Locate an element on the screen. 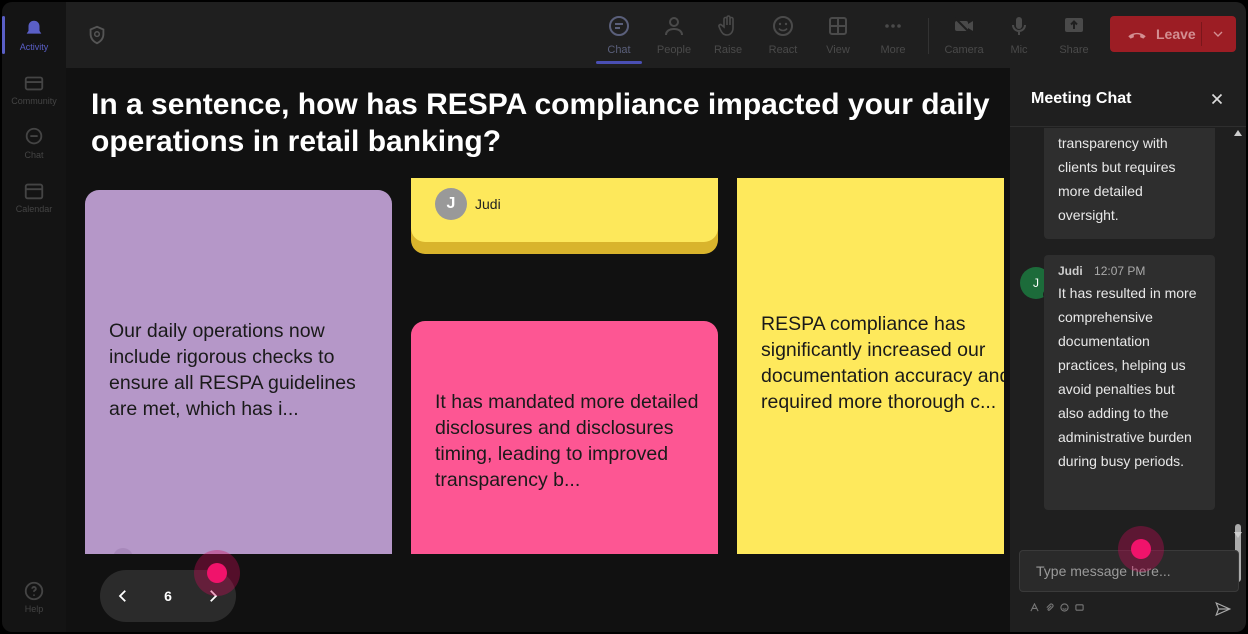 The height and width of the screenshot is (634, 1248). help-icon is located at coordinates (34, 591).